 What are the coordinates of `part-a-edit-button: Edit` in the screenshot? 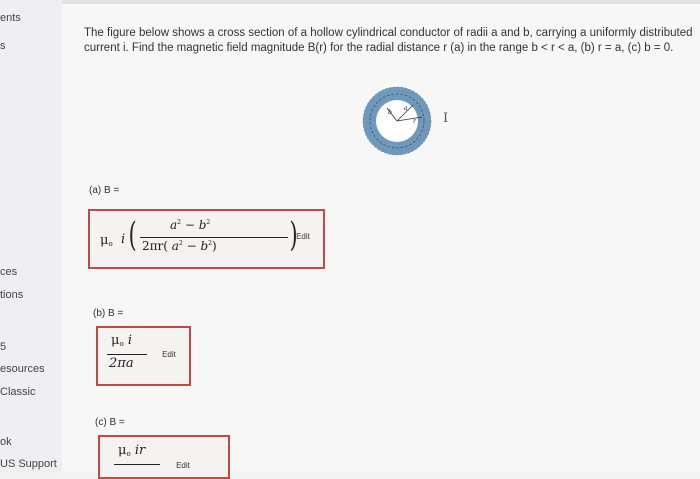 It's located at (303, 236).